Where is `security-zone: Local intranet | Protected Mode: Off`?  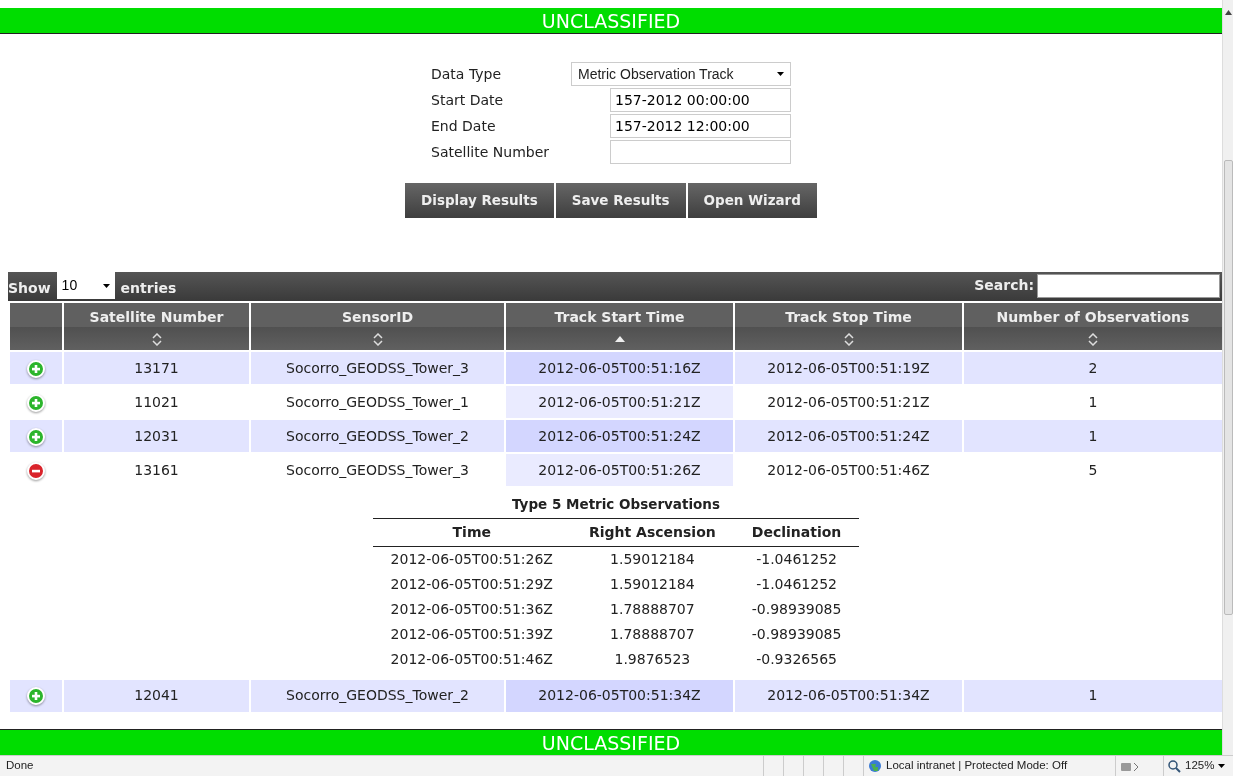
security-zone: Local intranet | Protected Mode: Off is located at coordinates (977, 766).